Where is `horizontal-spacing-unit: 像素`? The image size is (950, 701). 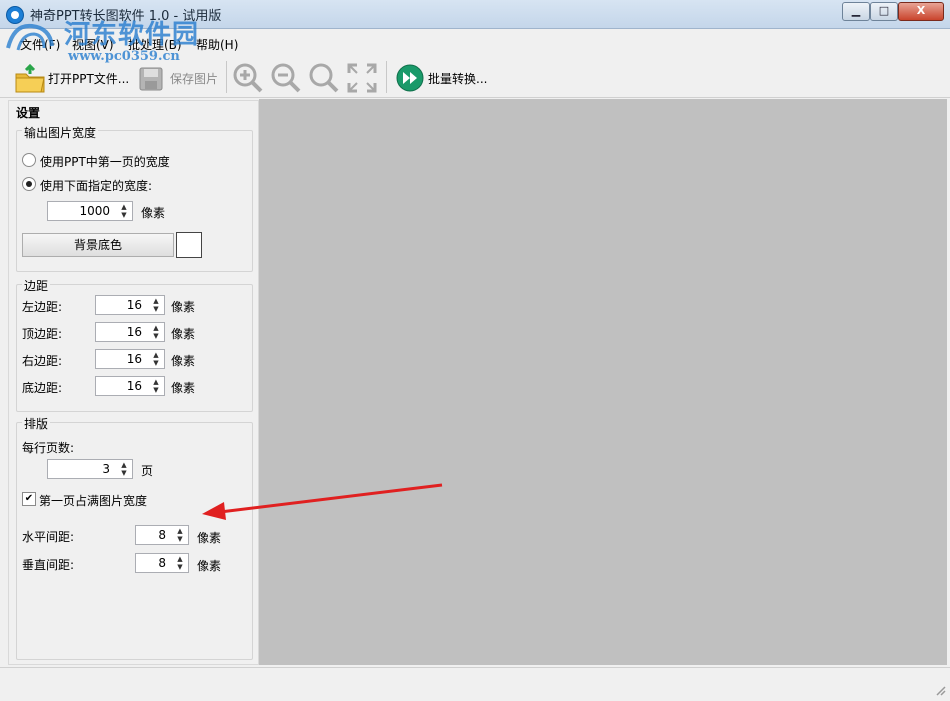
horizontal-spacing-unit: 像素 is located at coordinates (209, 538).